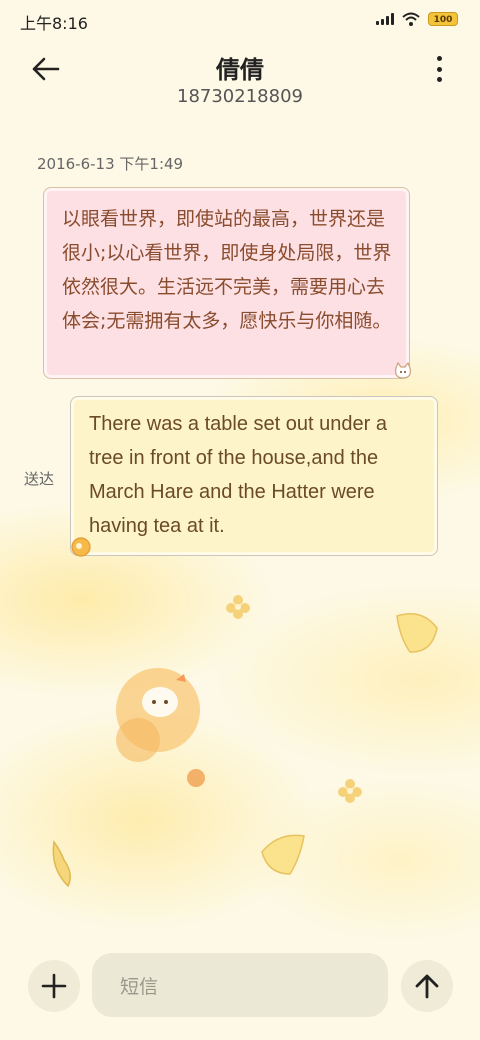  What do you see at coordinates (443, 19) in the screenshot?
I see `battery-icon: 100` at bounding box center [443, 19].